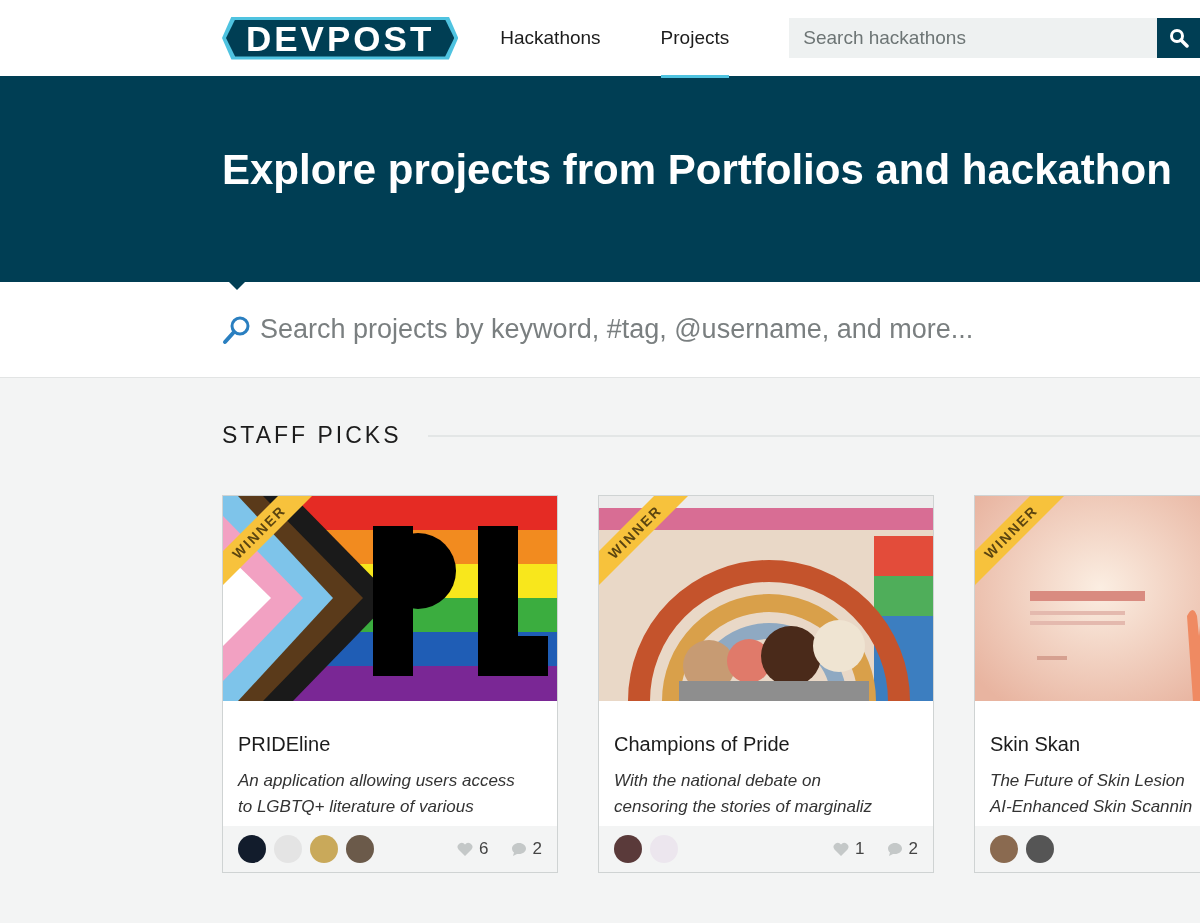  What do you see at coordinates (377, 794) in the screenshot?
I see `project-description: An application allowing users access to LGBTQ+ literature of various` at bounding box center [377, 794].